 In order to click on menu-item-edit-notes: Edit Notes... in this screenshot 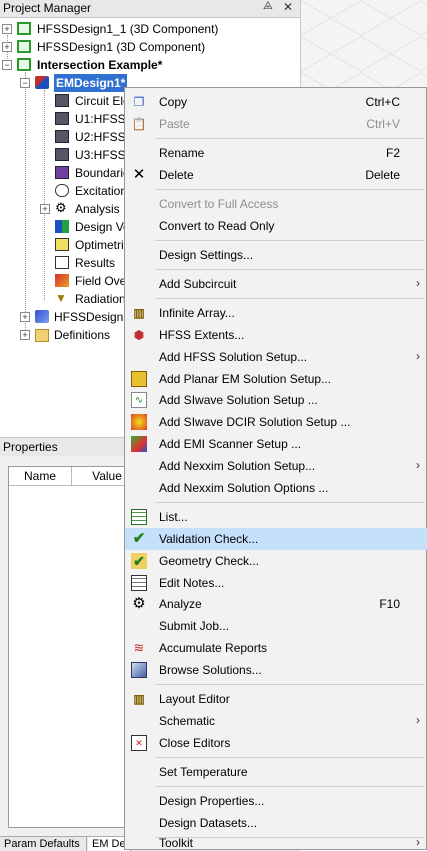, I will do `click(276, 583)`.